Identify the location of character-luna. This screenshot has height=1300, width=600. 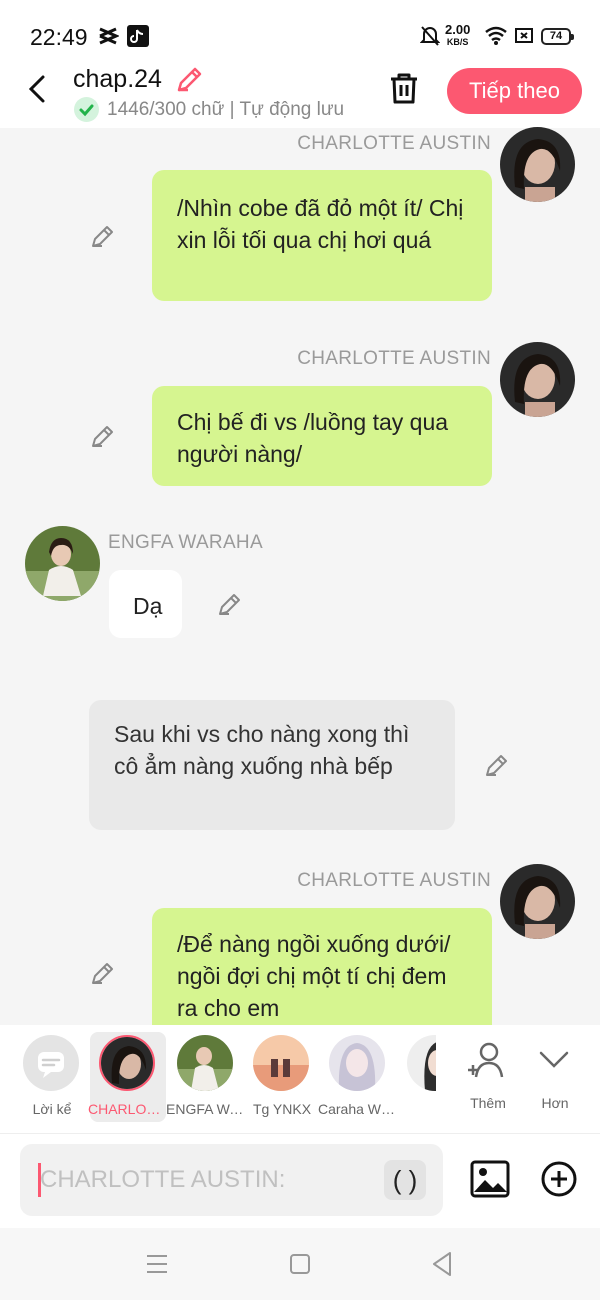
(416, 1079).